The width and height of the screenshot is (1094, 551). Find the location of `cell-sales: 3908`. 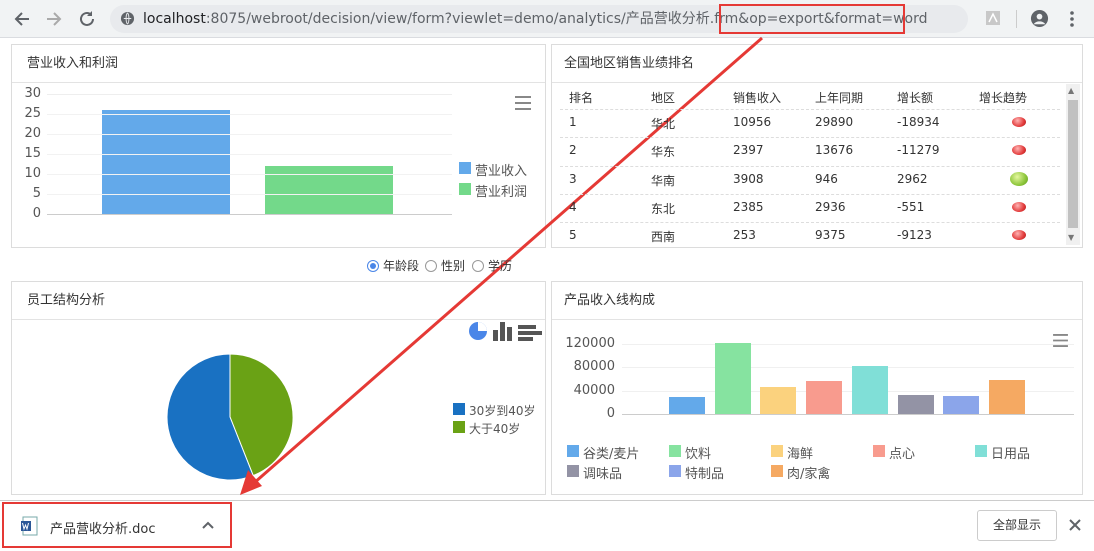

cell-sales: 3908 is located at coordinates (748, 178).